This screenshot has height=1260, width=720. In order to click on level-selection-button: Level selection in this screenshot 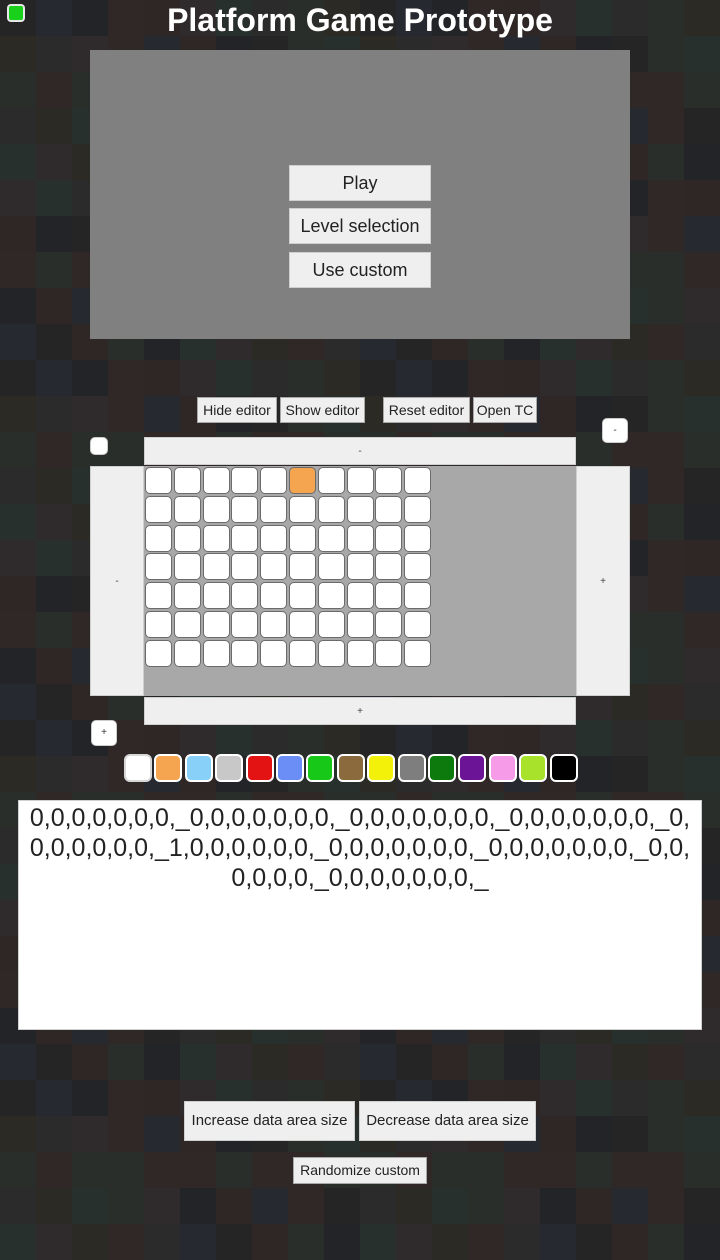, I will do `click(360, 226)`.